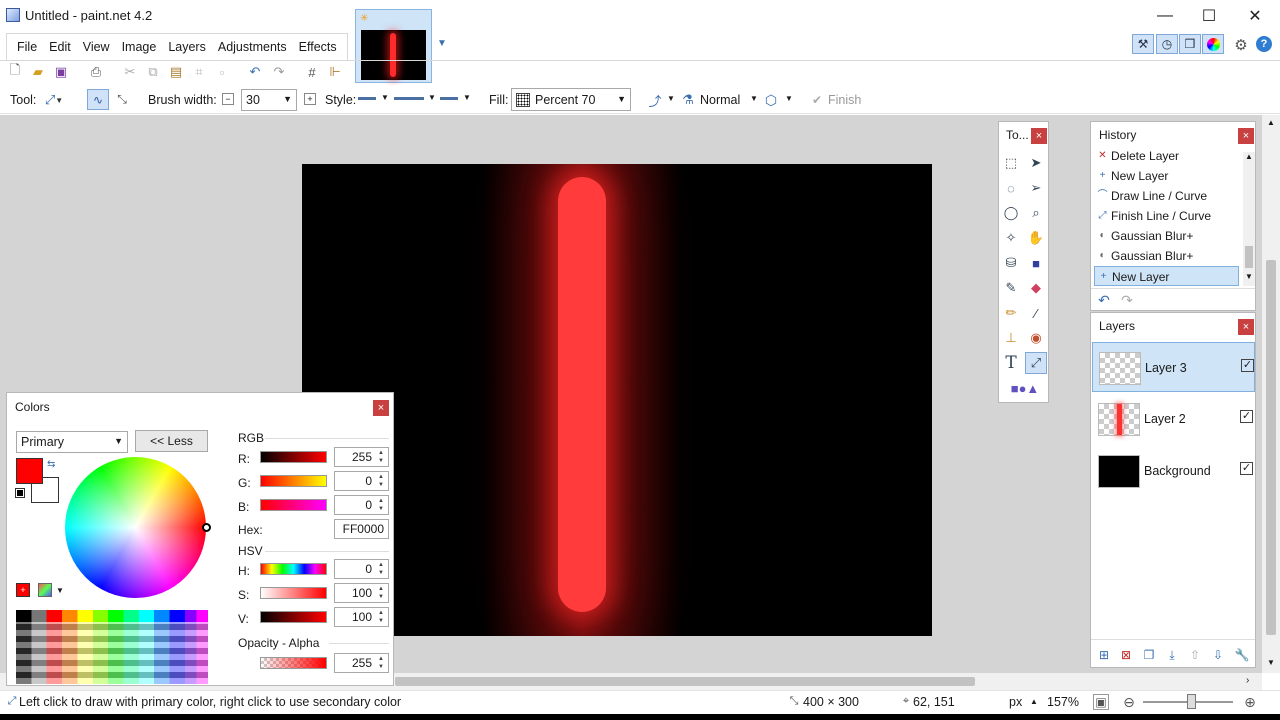  What do you see at coordinates (1242, 655) in the screenshot?
I see `layer-properties-icon: 🔧` at bounding box center [1242, 655].